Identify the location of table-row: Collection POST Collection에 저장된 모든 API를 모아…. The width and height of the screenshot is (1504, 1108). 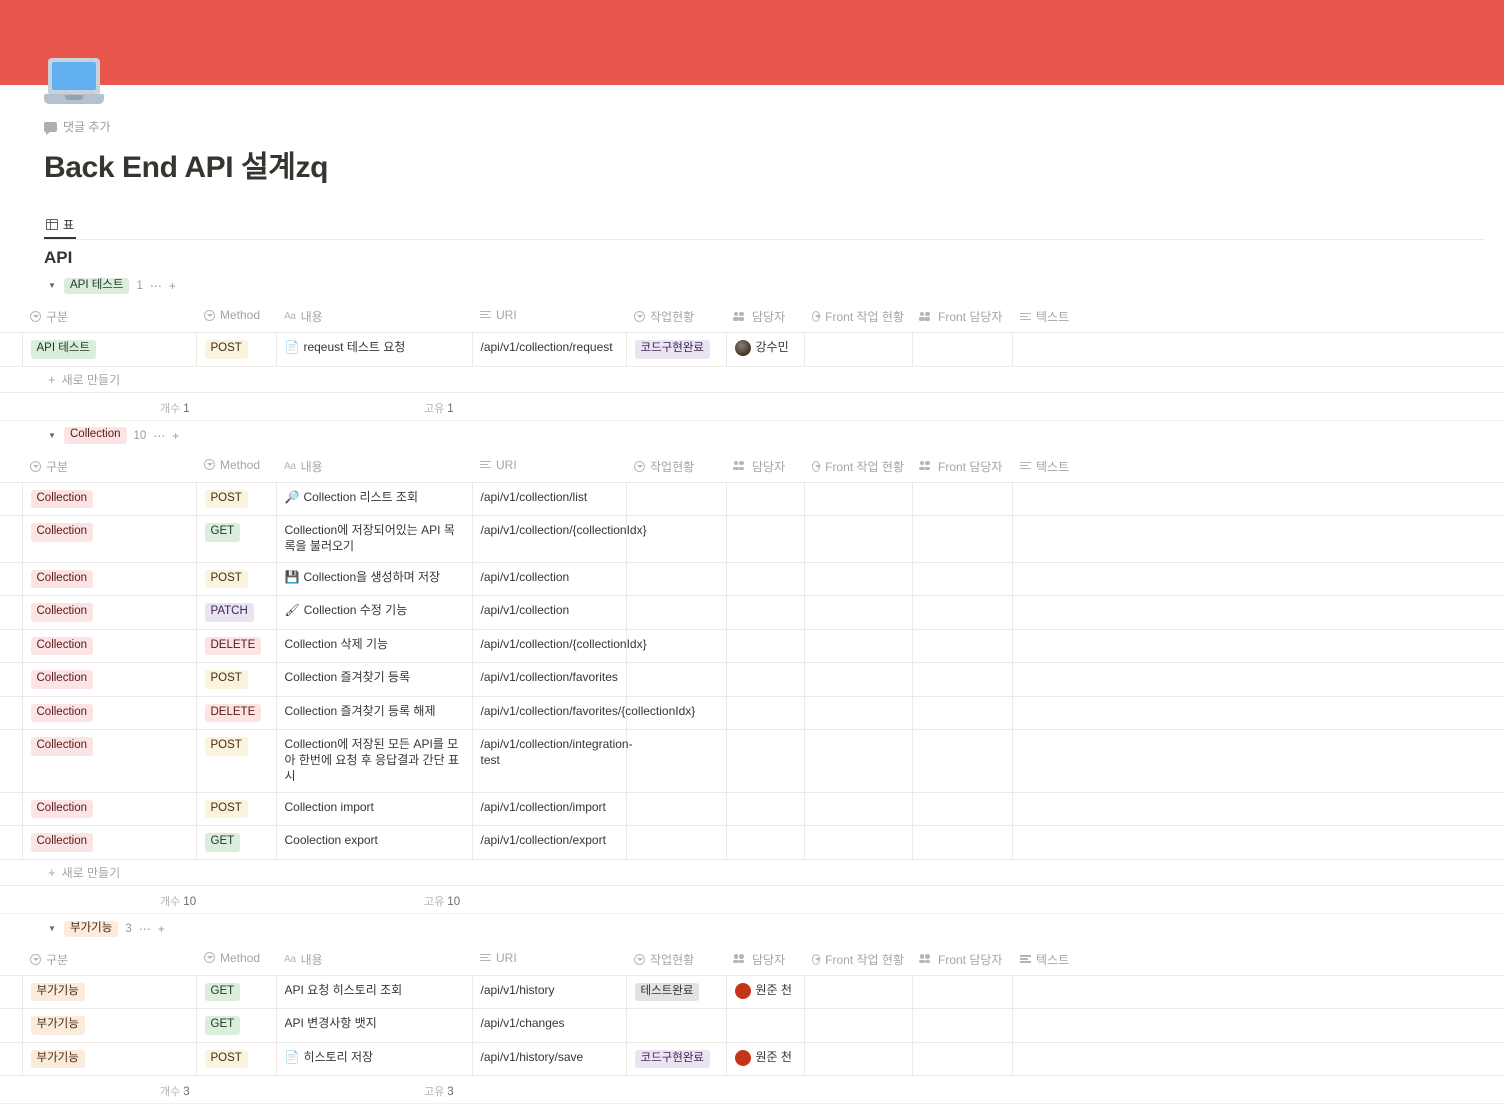
(752, 761).